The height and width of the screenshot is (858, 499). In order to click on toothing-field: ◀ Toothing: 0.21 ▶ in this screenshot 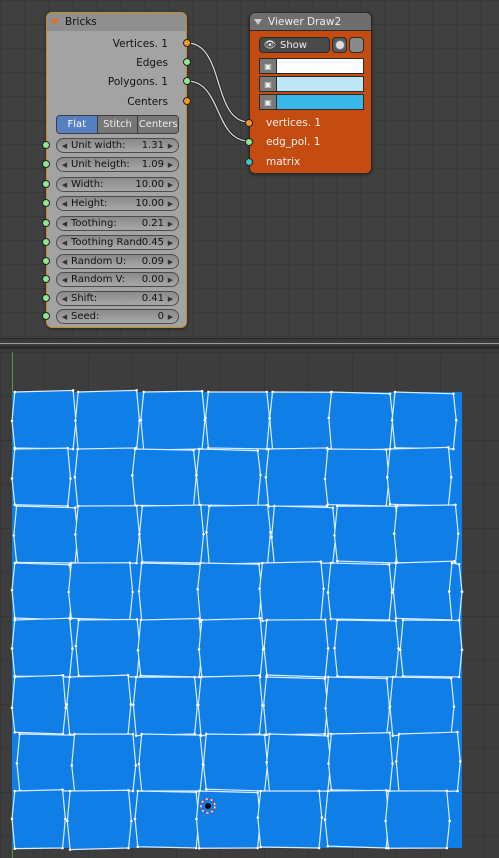, I will do `click(117, 223)`.